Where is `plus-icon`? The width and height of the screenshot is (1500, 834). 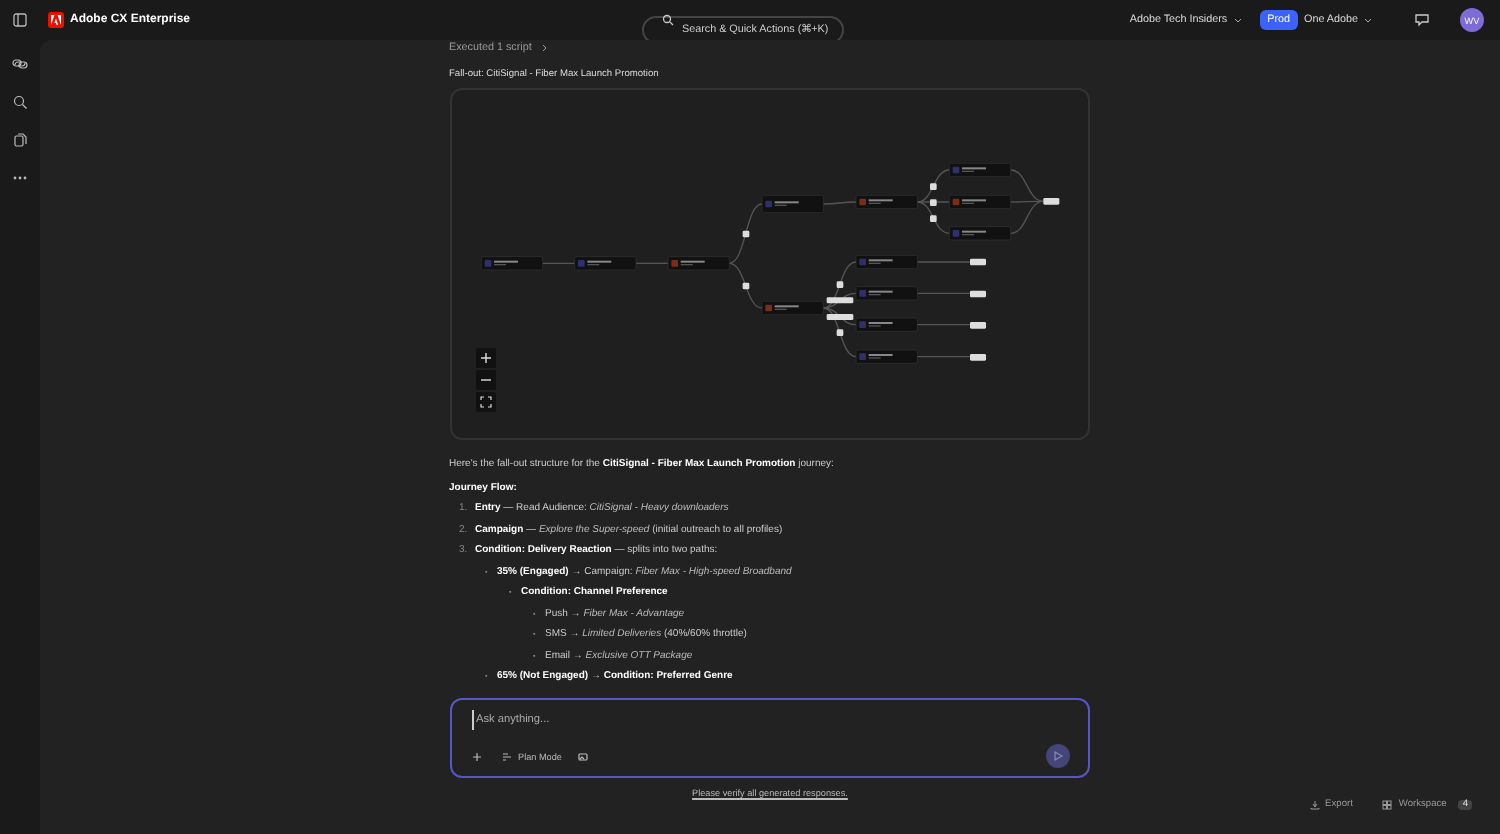 plus-icon is located at coordinates (485, 358).